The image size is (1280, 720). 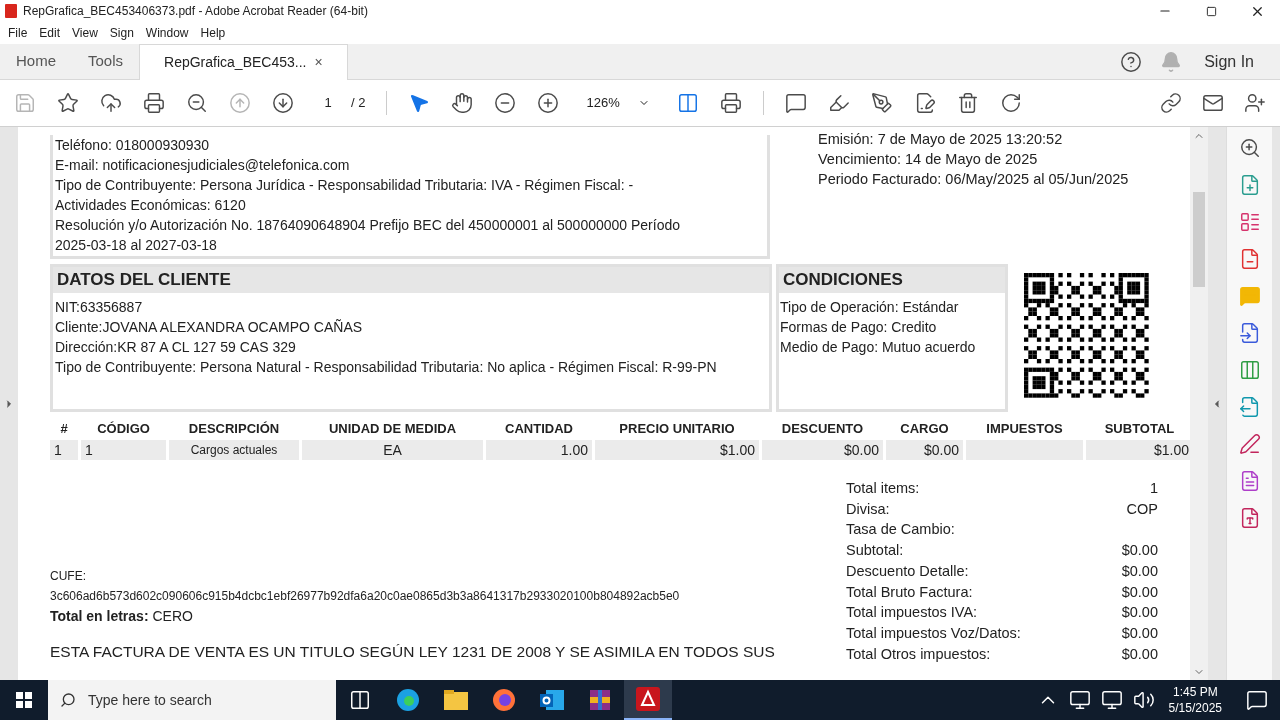 I want to click on send-file-icon, so click(x=1249, y=407).